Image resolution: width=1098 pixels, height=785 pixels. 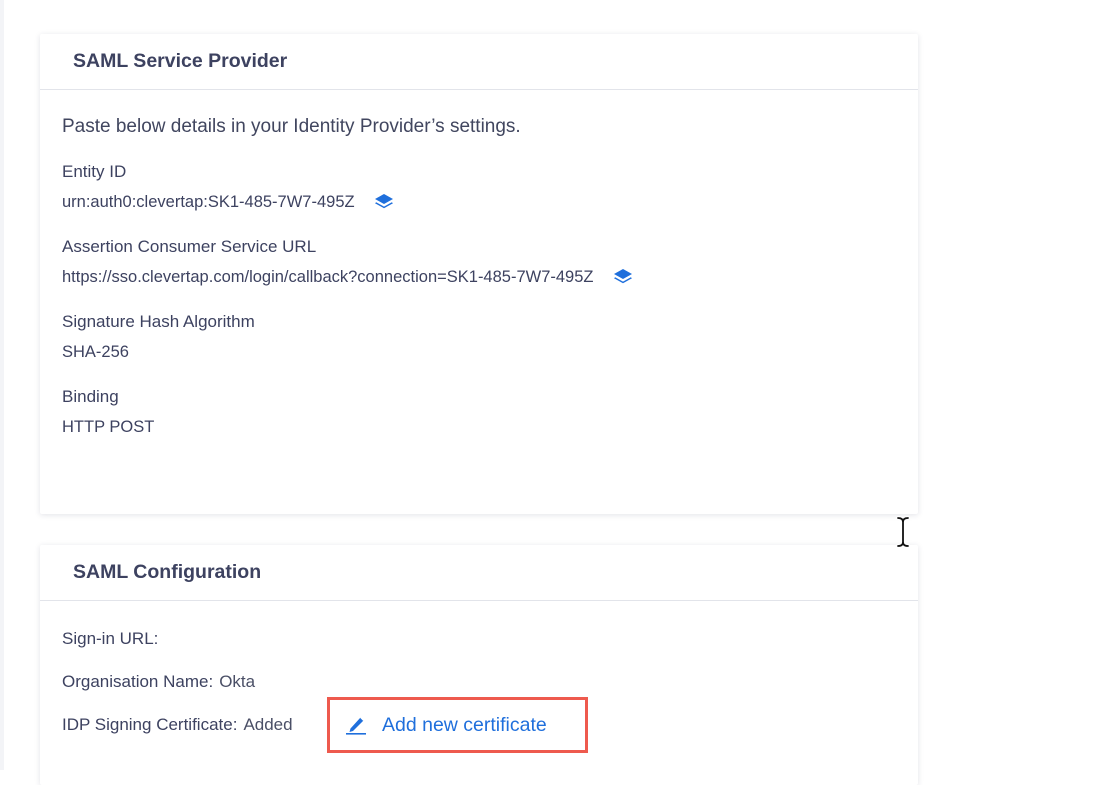 I want to click on certificate-value: Added, so click(x=268, y=724).